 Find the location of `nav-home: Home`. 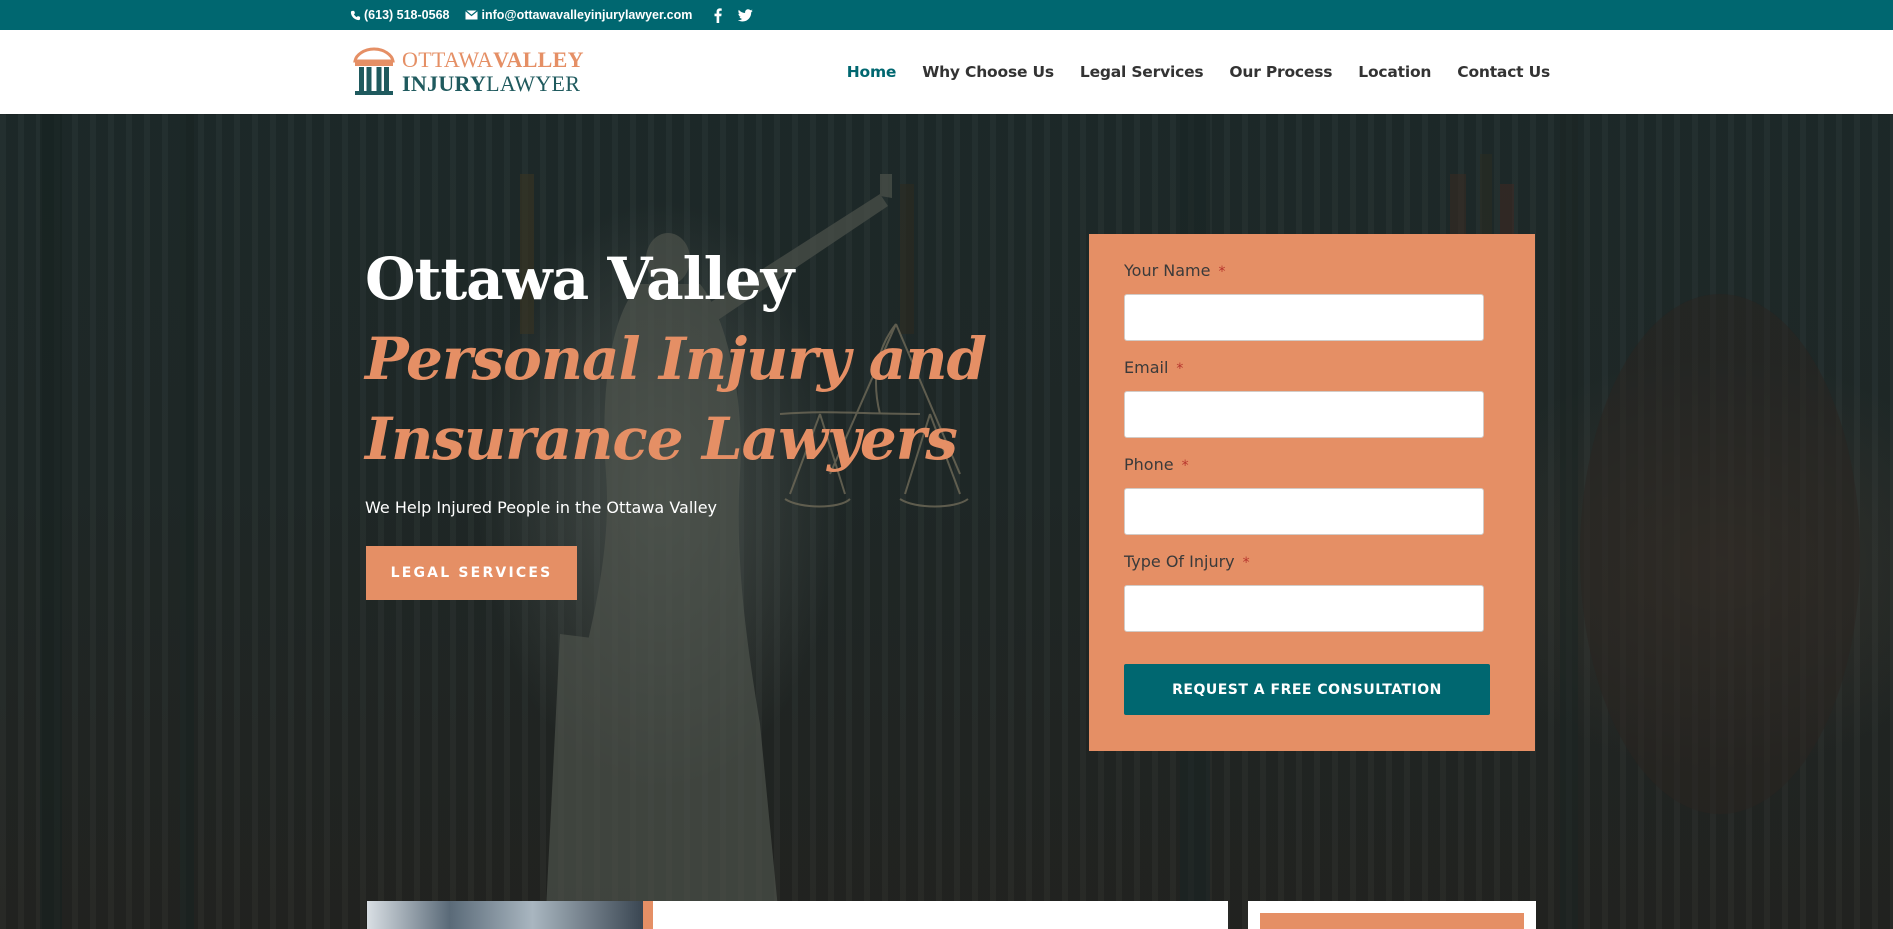

nav-home: Home is located at coordinates (872, 72).